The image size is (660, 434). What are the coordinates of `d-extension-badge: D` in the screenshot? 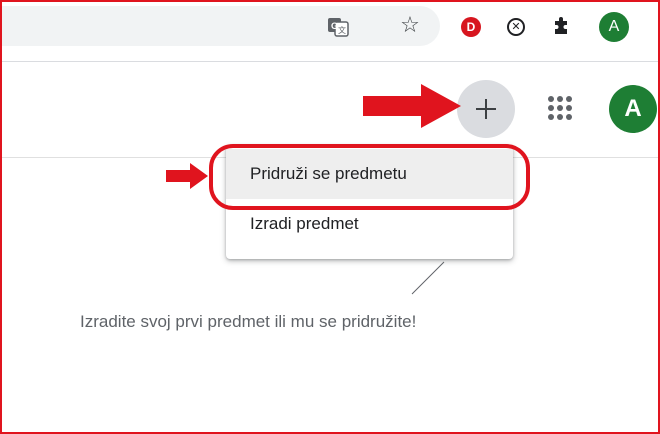 It's located at (471, 27).